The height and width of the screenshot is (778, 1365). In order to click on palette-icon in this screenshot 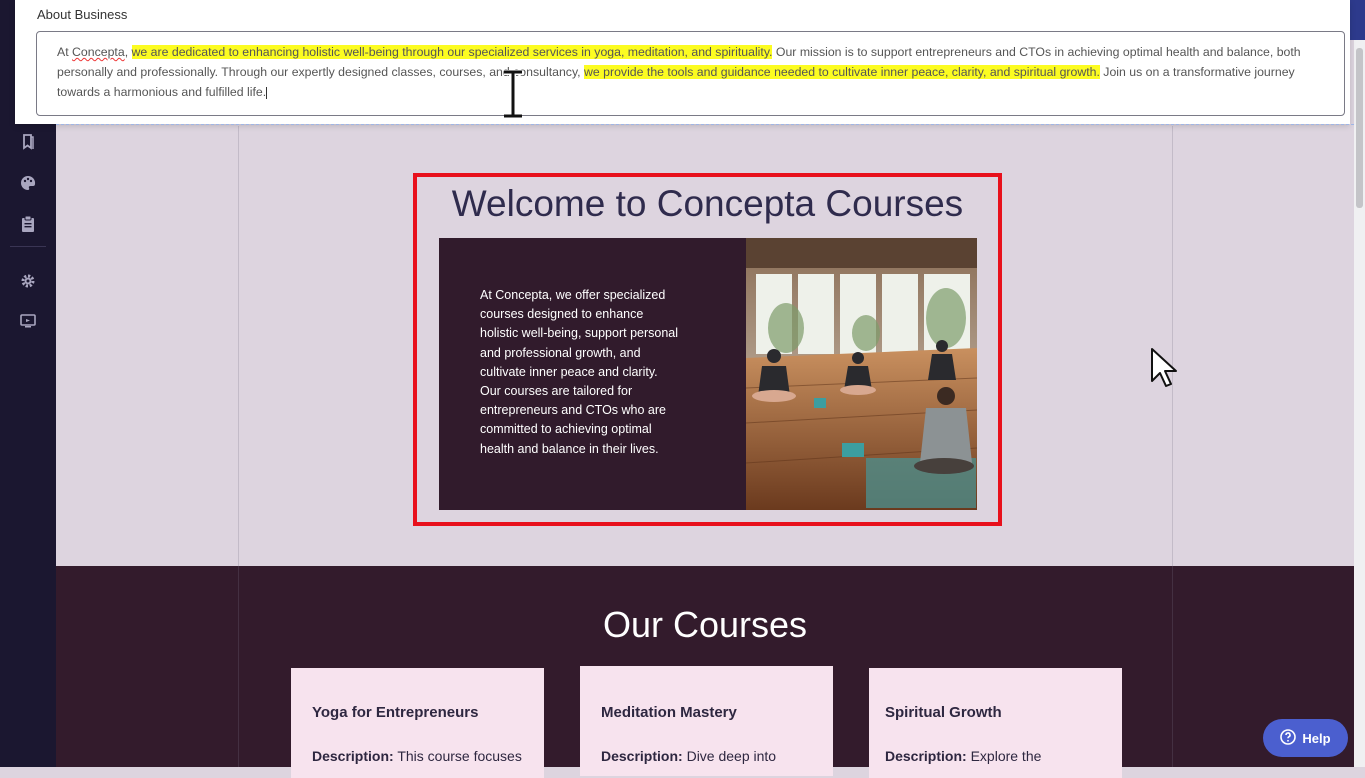, I will do `click(28, 183)`.